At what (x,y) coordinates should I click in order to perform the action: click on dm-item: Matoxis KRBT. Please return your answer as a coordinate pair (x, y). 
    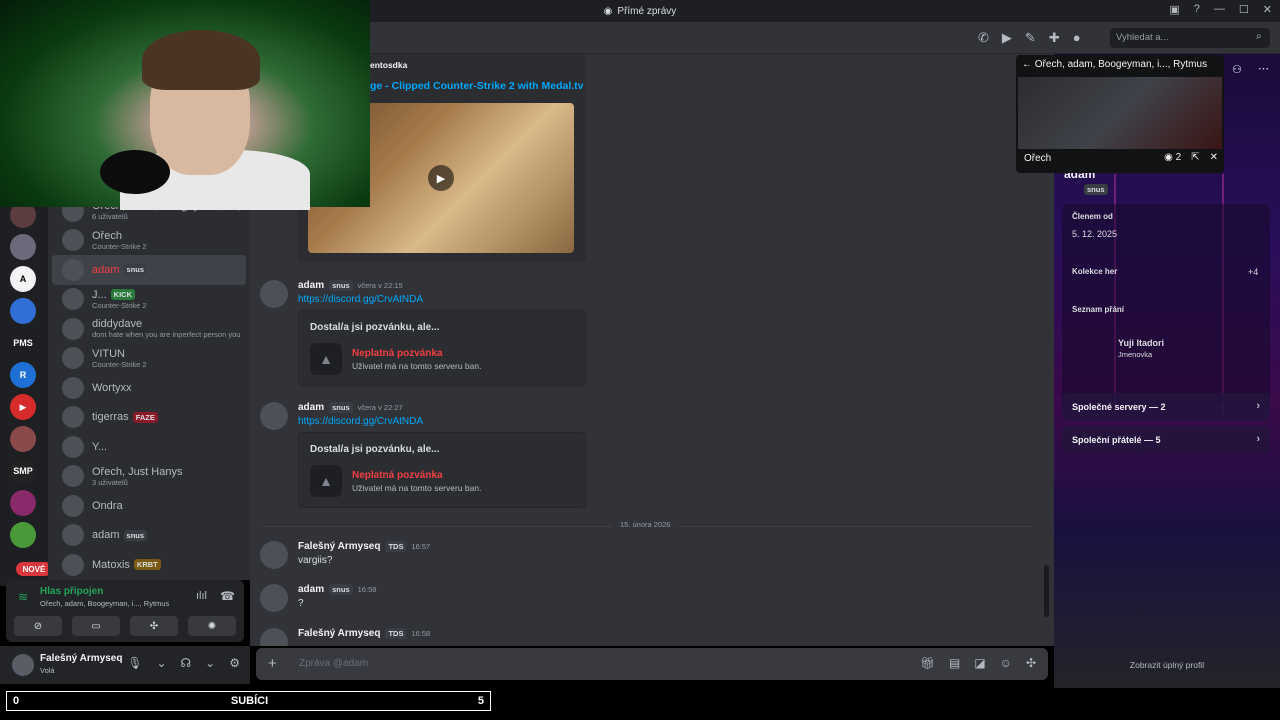
    Looking at the image, I should click on (149, 565).